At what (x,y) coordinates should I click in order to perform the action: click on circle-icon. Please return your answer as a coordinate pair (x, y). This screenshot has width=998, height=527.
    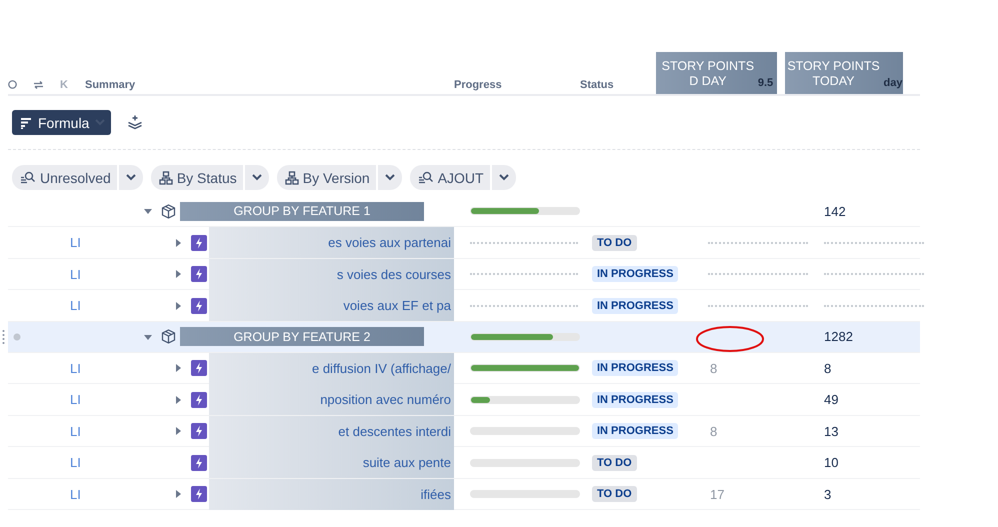
    Looking at the image, I should click on (12, 84).